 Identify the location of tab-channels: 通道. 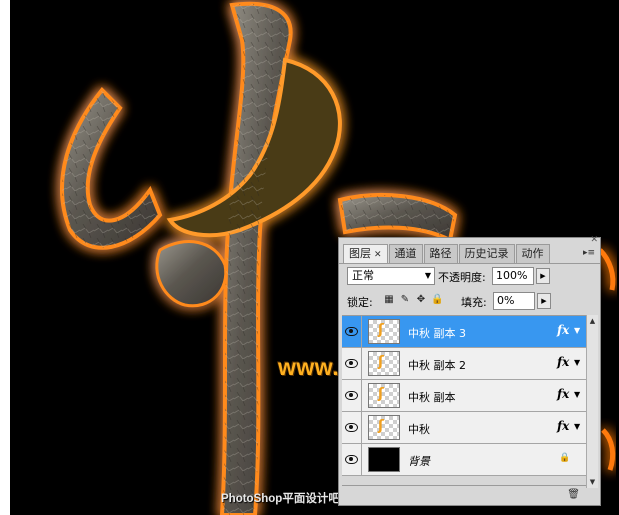
(405, 253).